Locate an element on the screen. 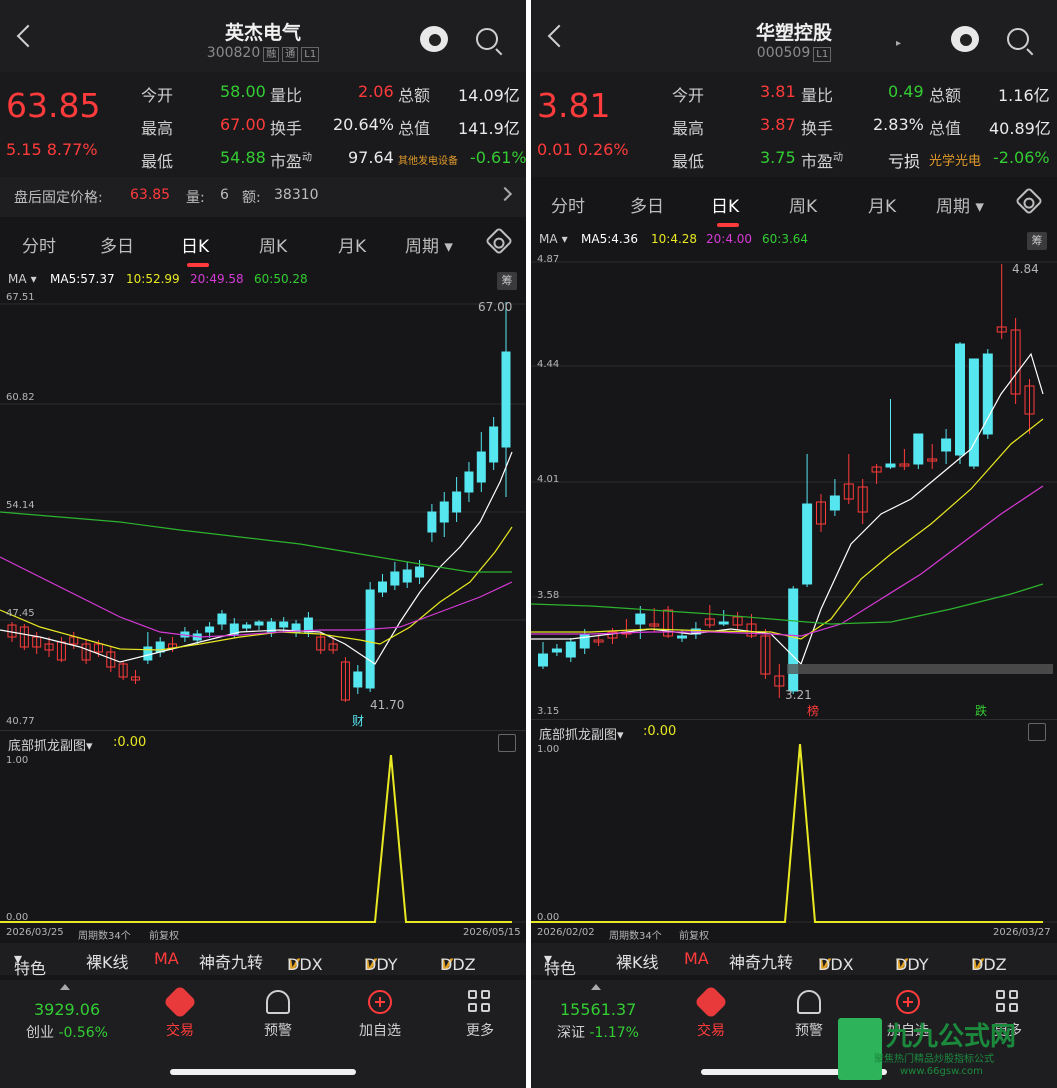 This screenshot has width=1057, height=1088. sector-name: 其他发电设备 is located at coordinates (428, 159).